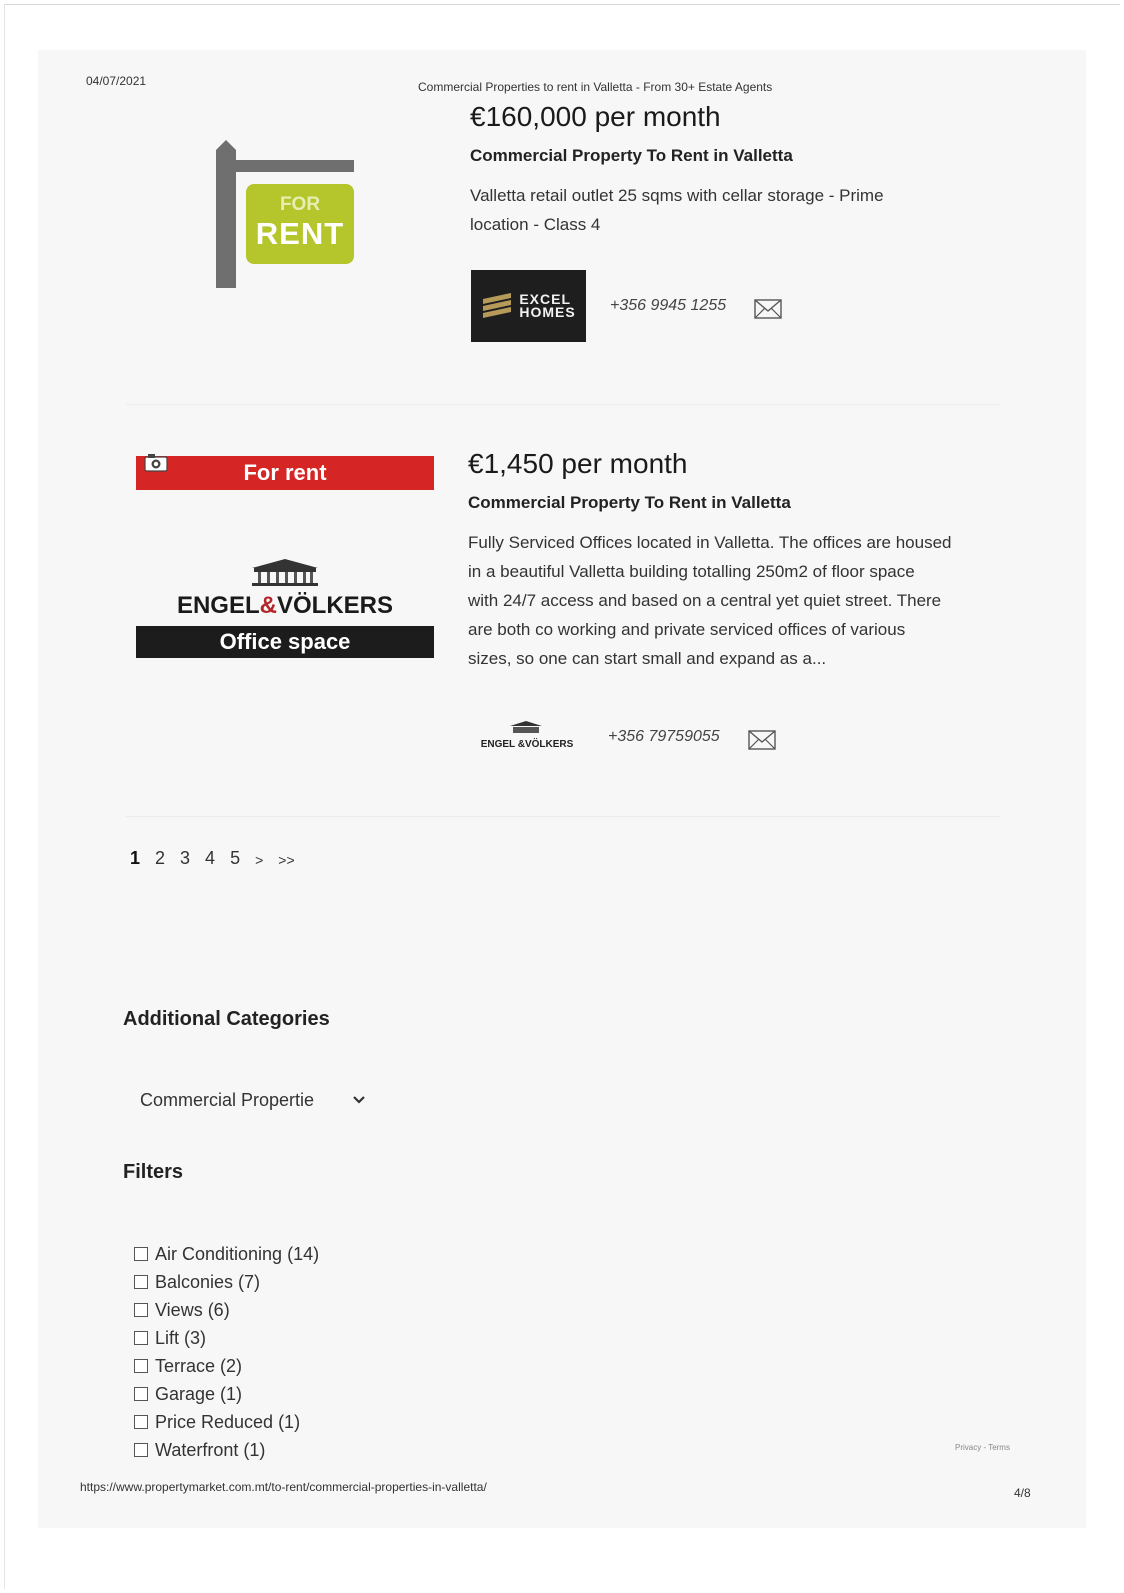 The height and width of the screenshot is (1593, 1124). I want to click on additional-categories-heading: Additional Categories, so click(226, 1019).